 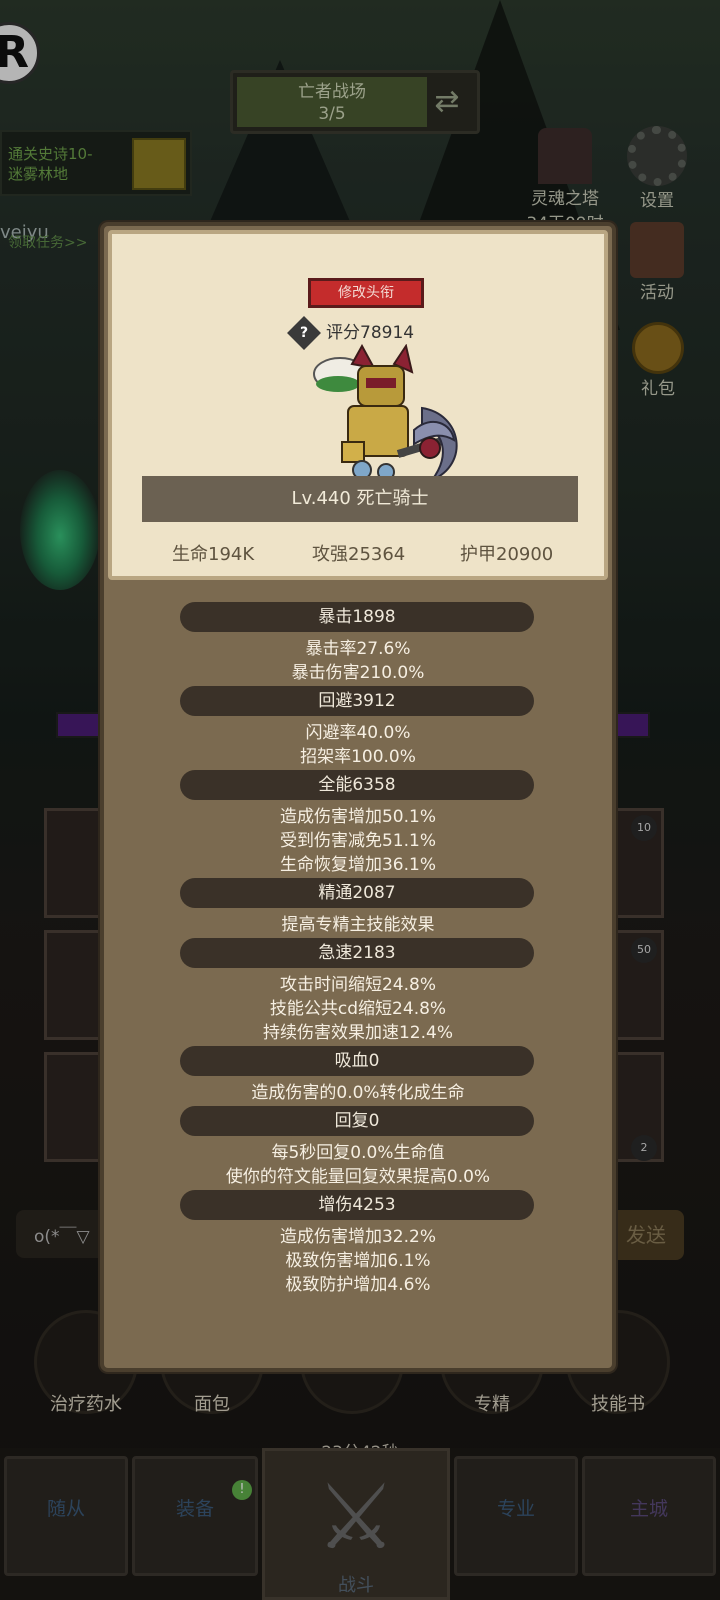 What do you see at coordinates (358, 733) in the screenshot?
I see `stat-line: 闪避率40.0%` at bounding box center [358, 733].